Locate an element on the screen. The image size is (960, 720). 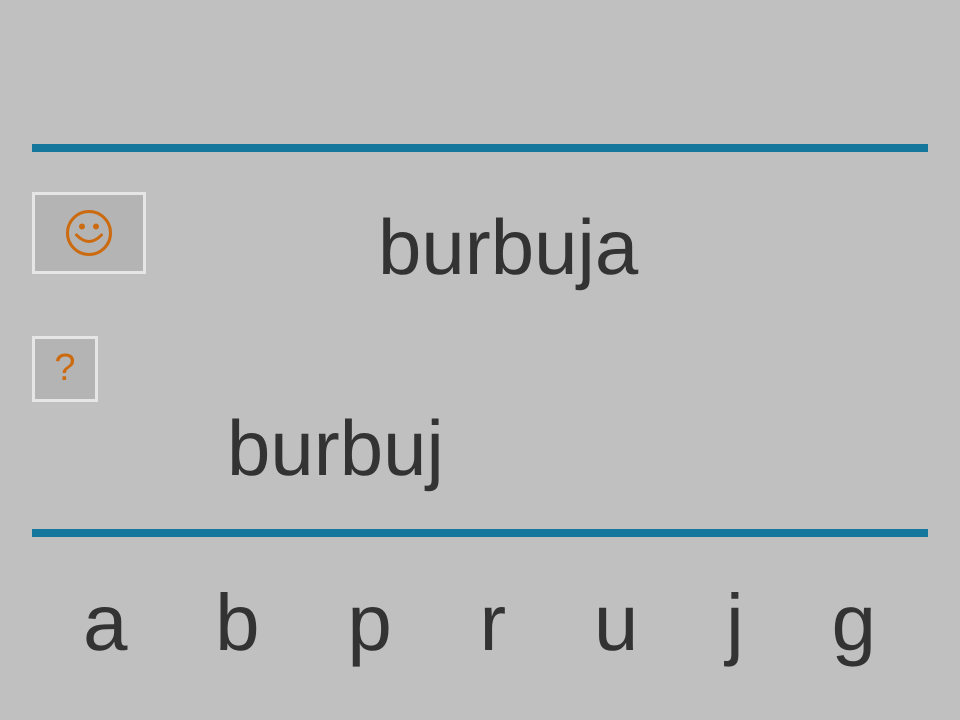
letter-button: u is located at coordinates (616, 623).